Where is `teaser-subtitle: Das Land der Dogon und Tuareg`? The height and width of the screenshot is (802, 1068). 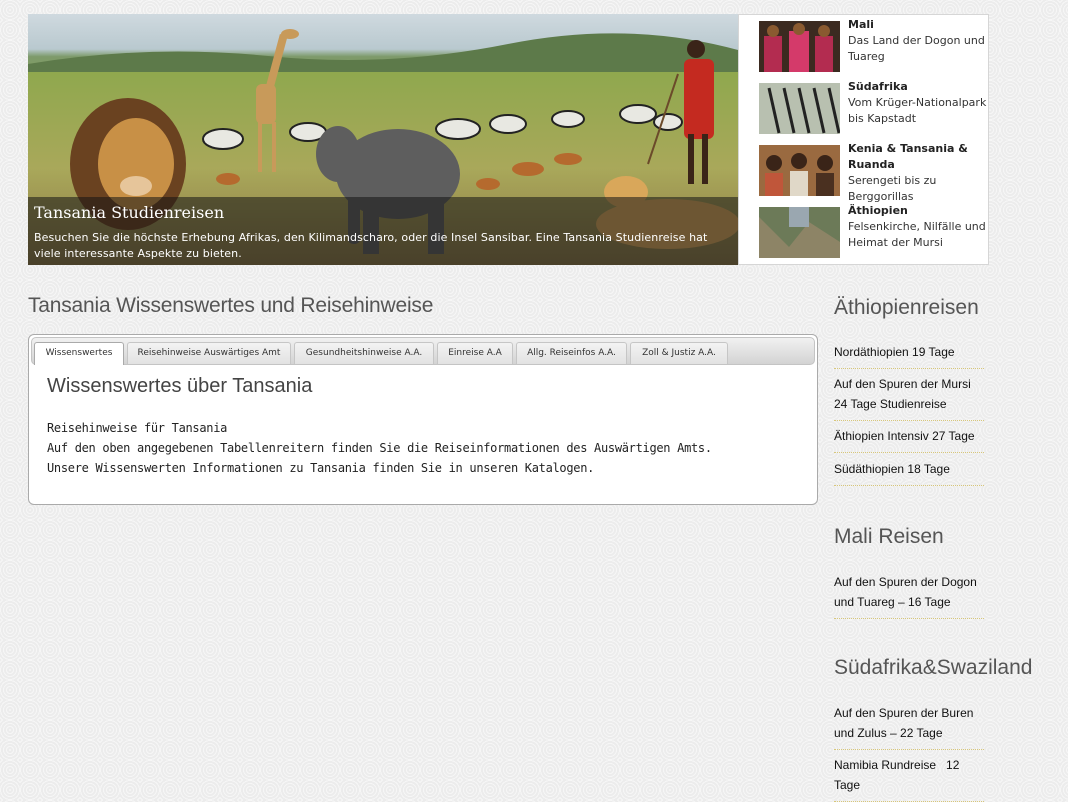
teaser-subtitle: Das Land der Dogon und Tuareg is located at coordinates (916, 48).